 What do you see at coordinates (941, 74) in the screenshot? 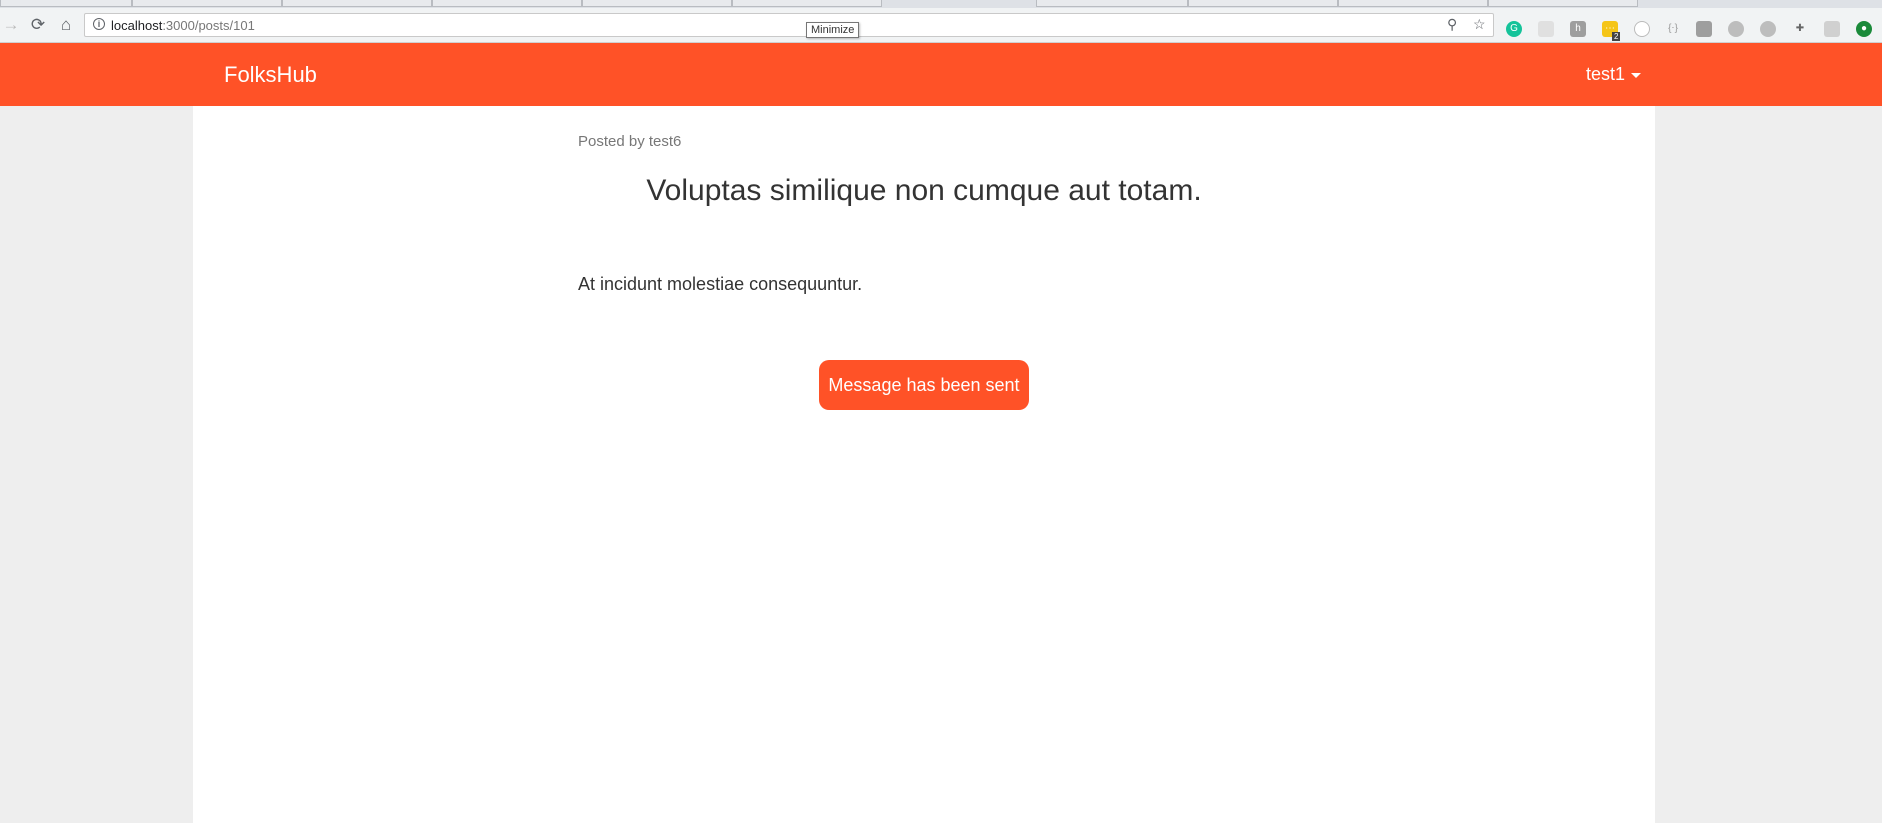
I see `app-navbar: FolksHub test1` at bounding box center [941, 74].